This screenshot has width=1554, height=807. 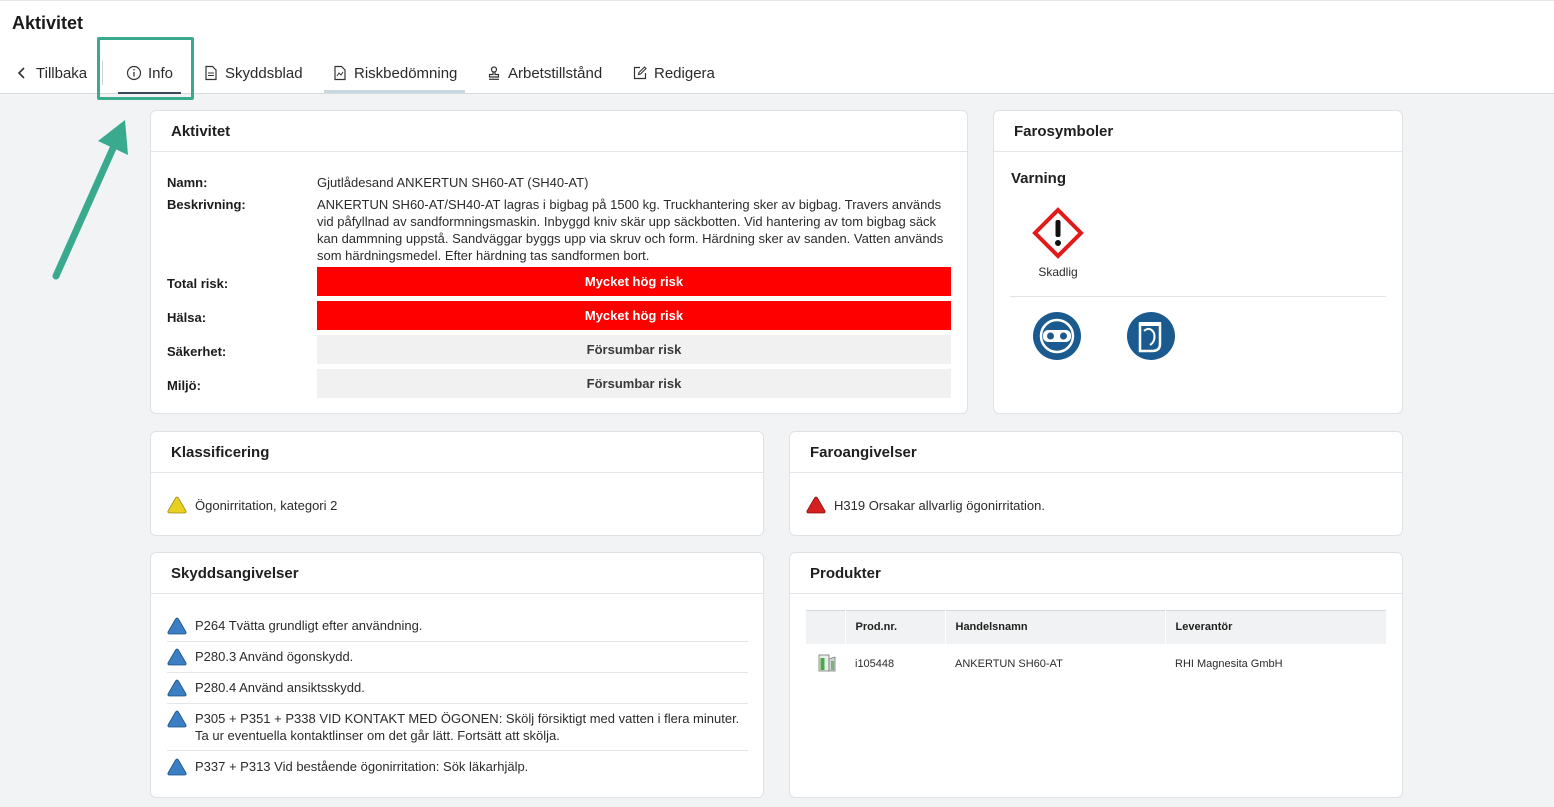 I want to click on tab-redigera: Redigera, so click(x=673, y=73).